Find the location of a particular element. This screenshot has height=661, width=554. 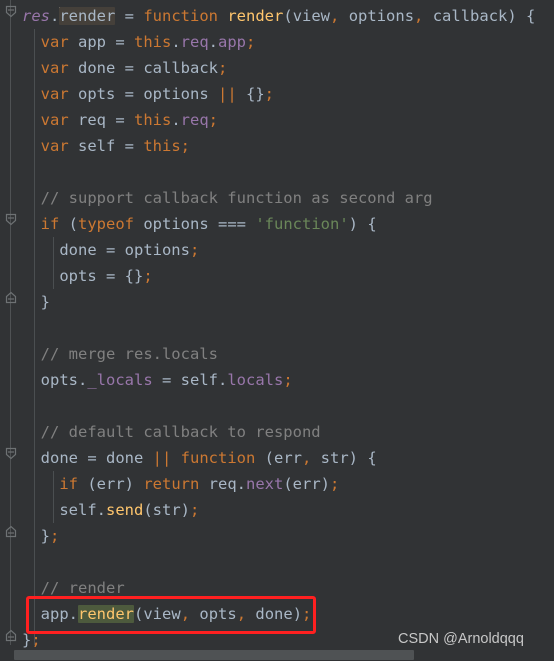

csdn-watermark: CSDN @Arnoldqqq is located at coordinates (461, 639).